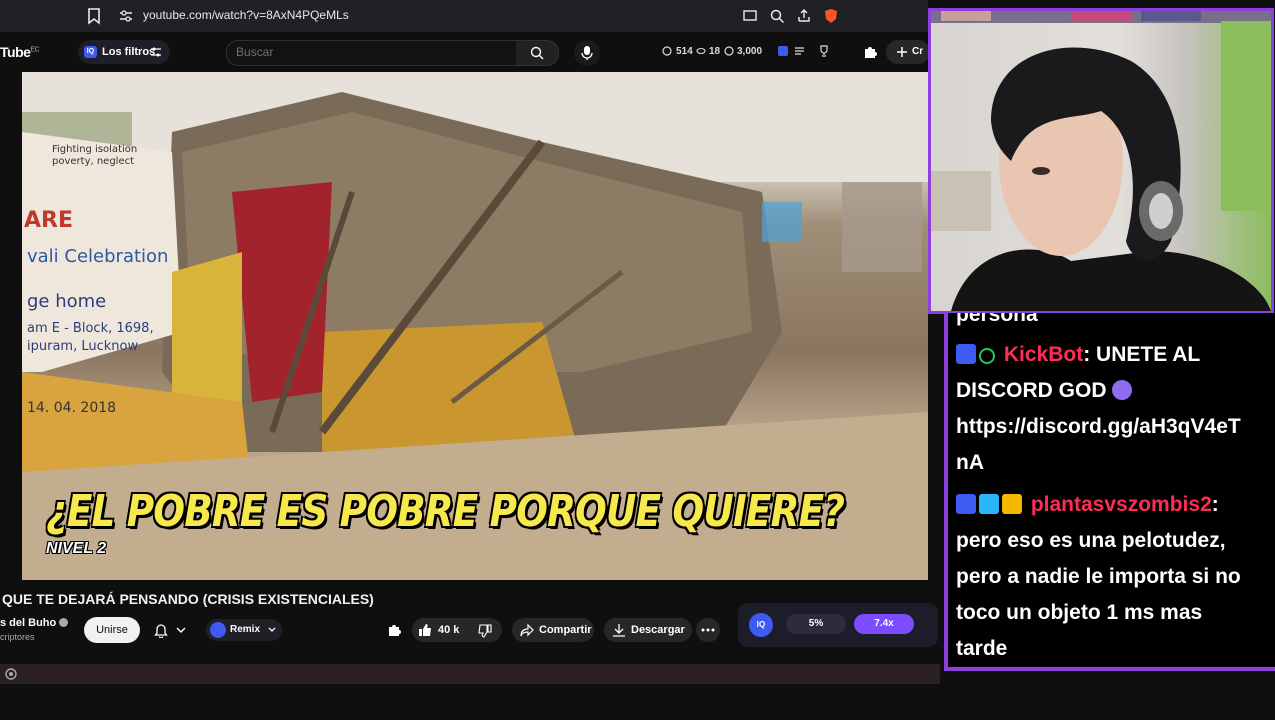  Describe the element at coordinates (254, 52) in the screenshot. I see `search-input: Buscar` at that location.